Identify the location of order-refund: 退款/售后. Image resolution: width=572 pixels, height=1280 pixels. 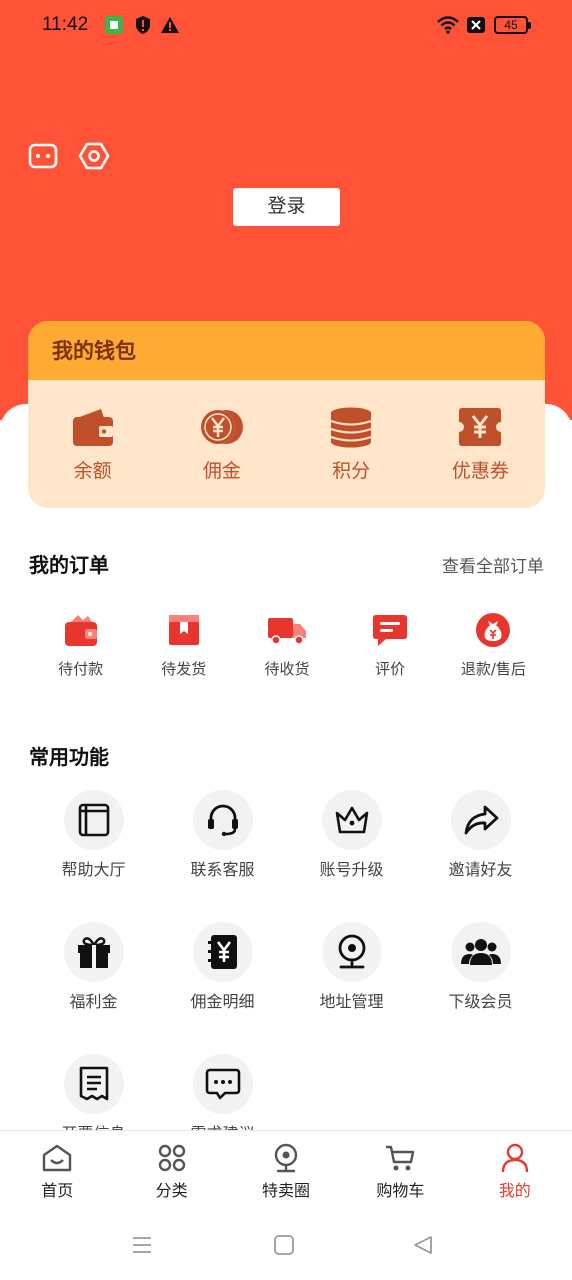
(493, 645).